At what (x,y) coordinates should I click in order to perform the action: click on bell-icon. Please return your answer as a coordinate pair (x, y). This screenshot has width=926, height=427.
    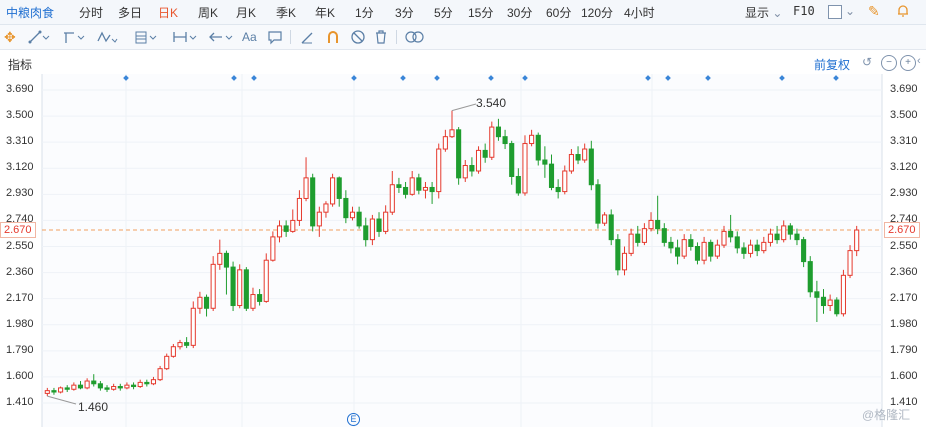
    Looking at the image, I should click on (903, 11).